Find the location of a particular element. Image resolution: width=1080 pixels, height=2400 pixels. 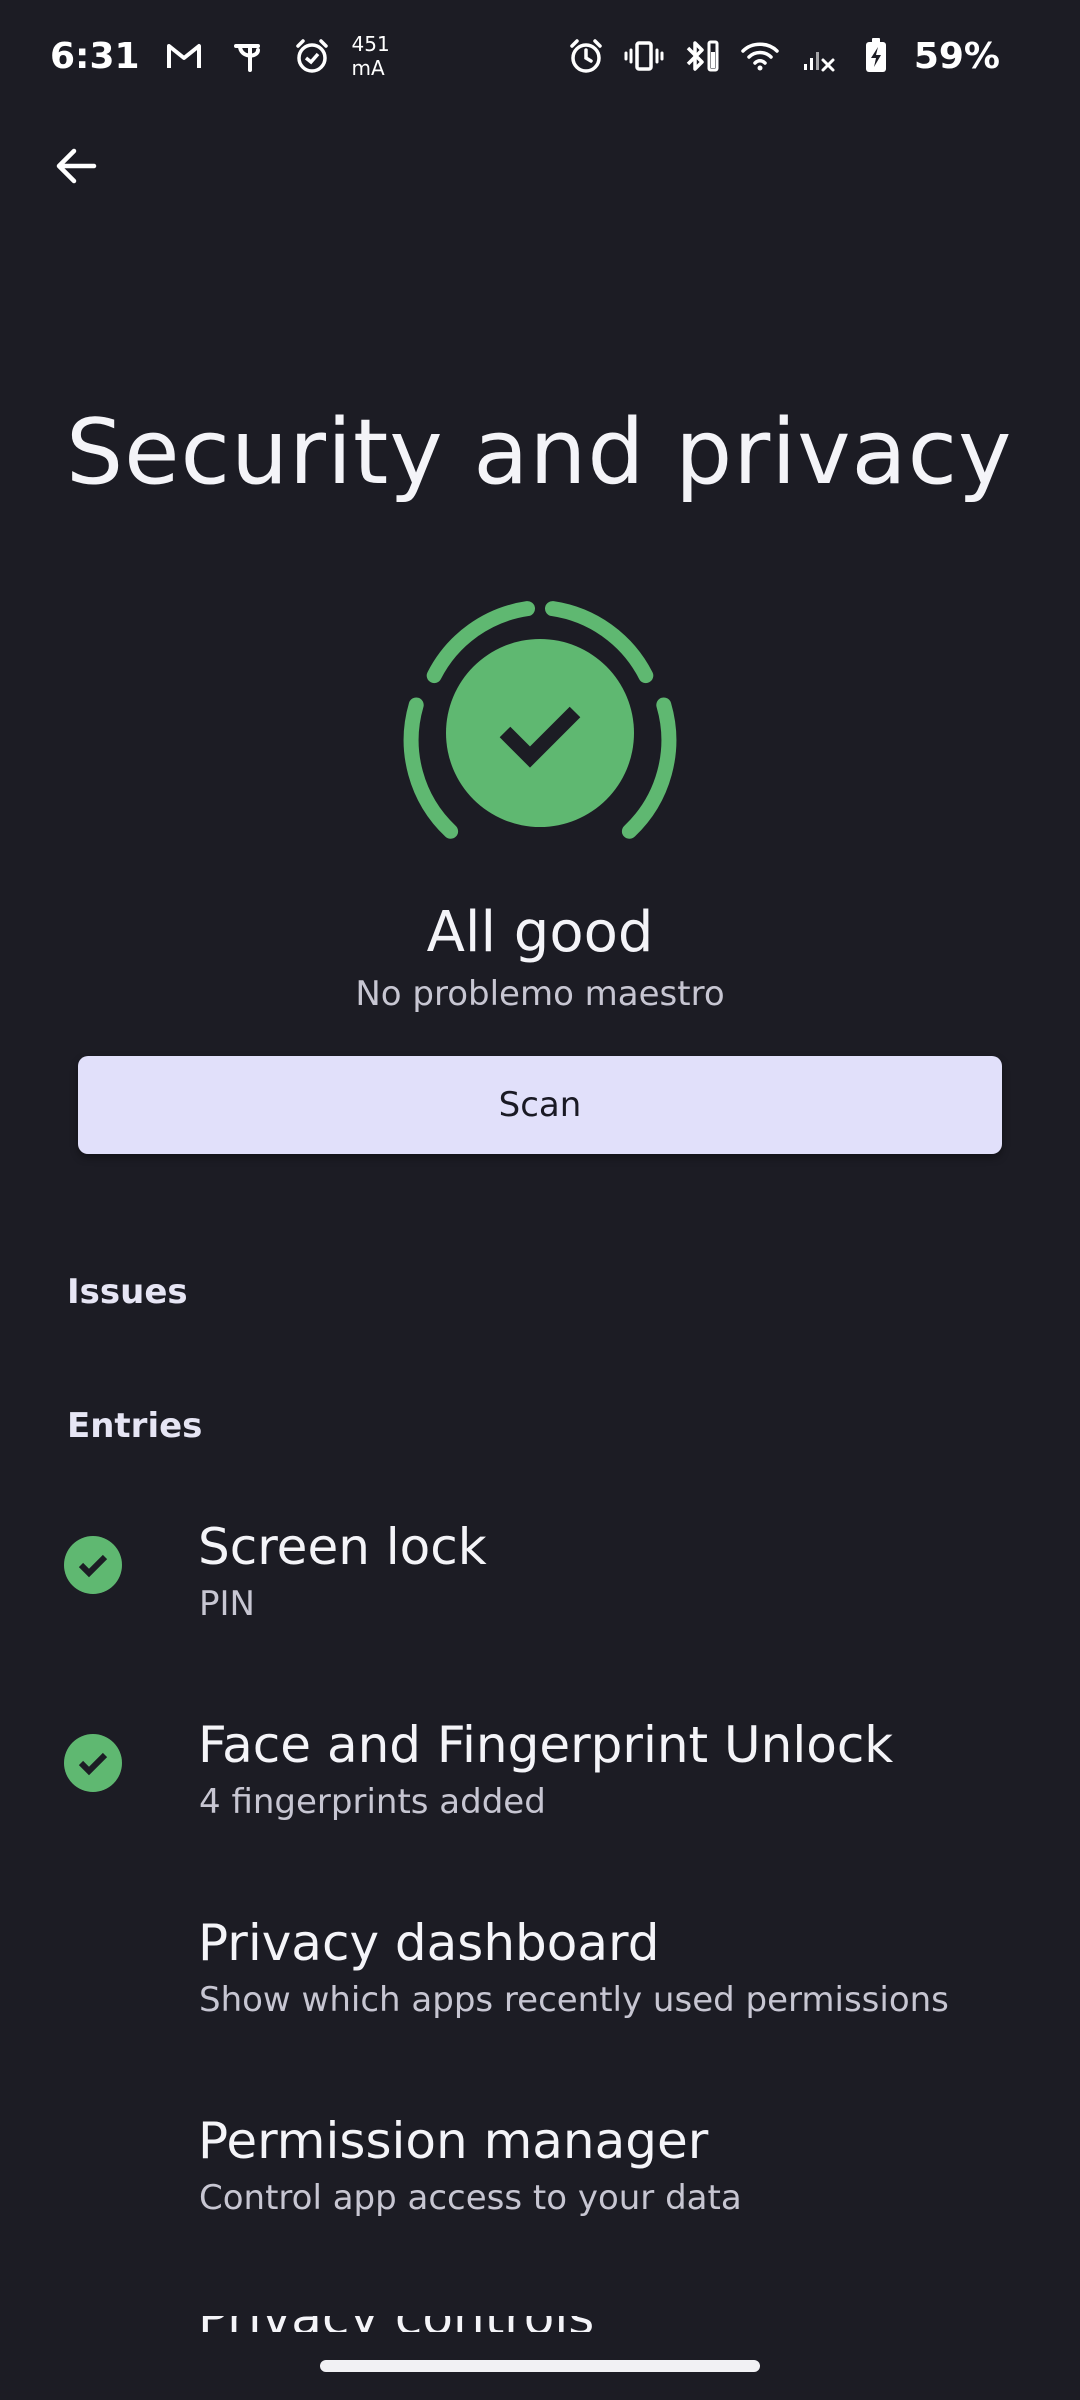

entry-privacy-controls: Privacy controls is located at coordinates (540, 2324).